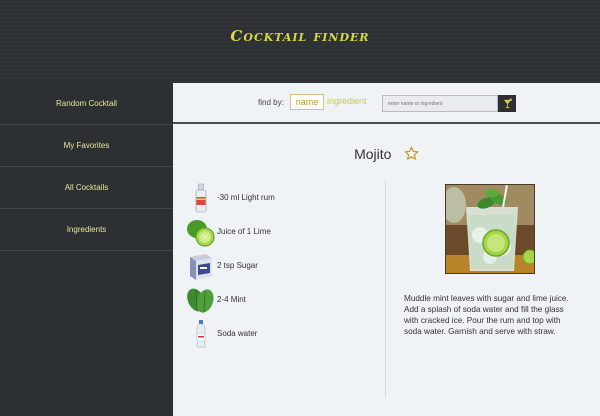 The height and width of the screenshot is (416, 600). I want to click on ingredient-item: -30 ml Light rum, so click(281, 198).